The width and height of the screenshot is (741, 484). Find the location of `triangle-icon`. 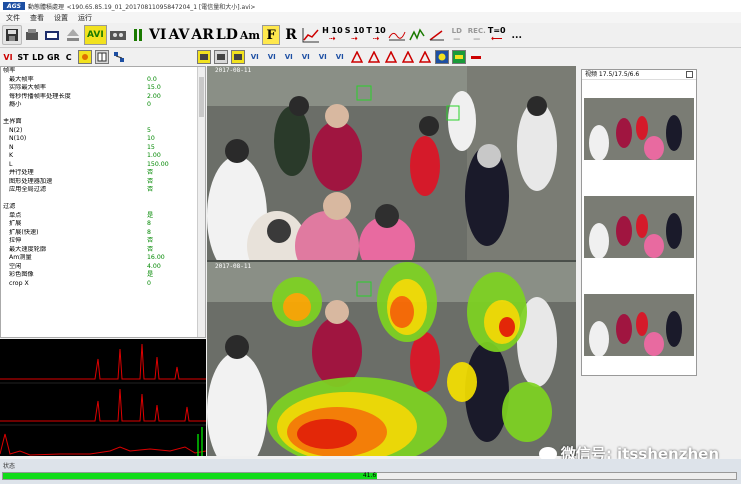

triangle-icon is located at coordinates (356, 57).